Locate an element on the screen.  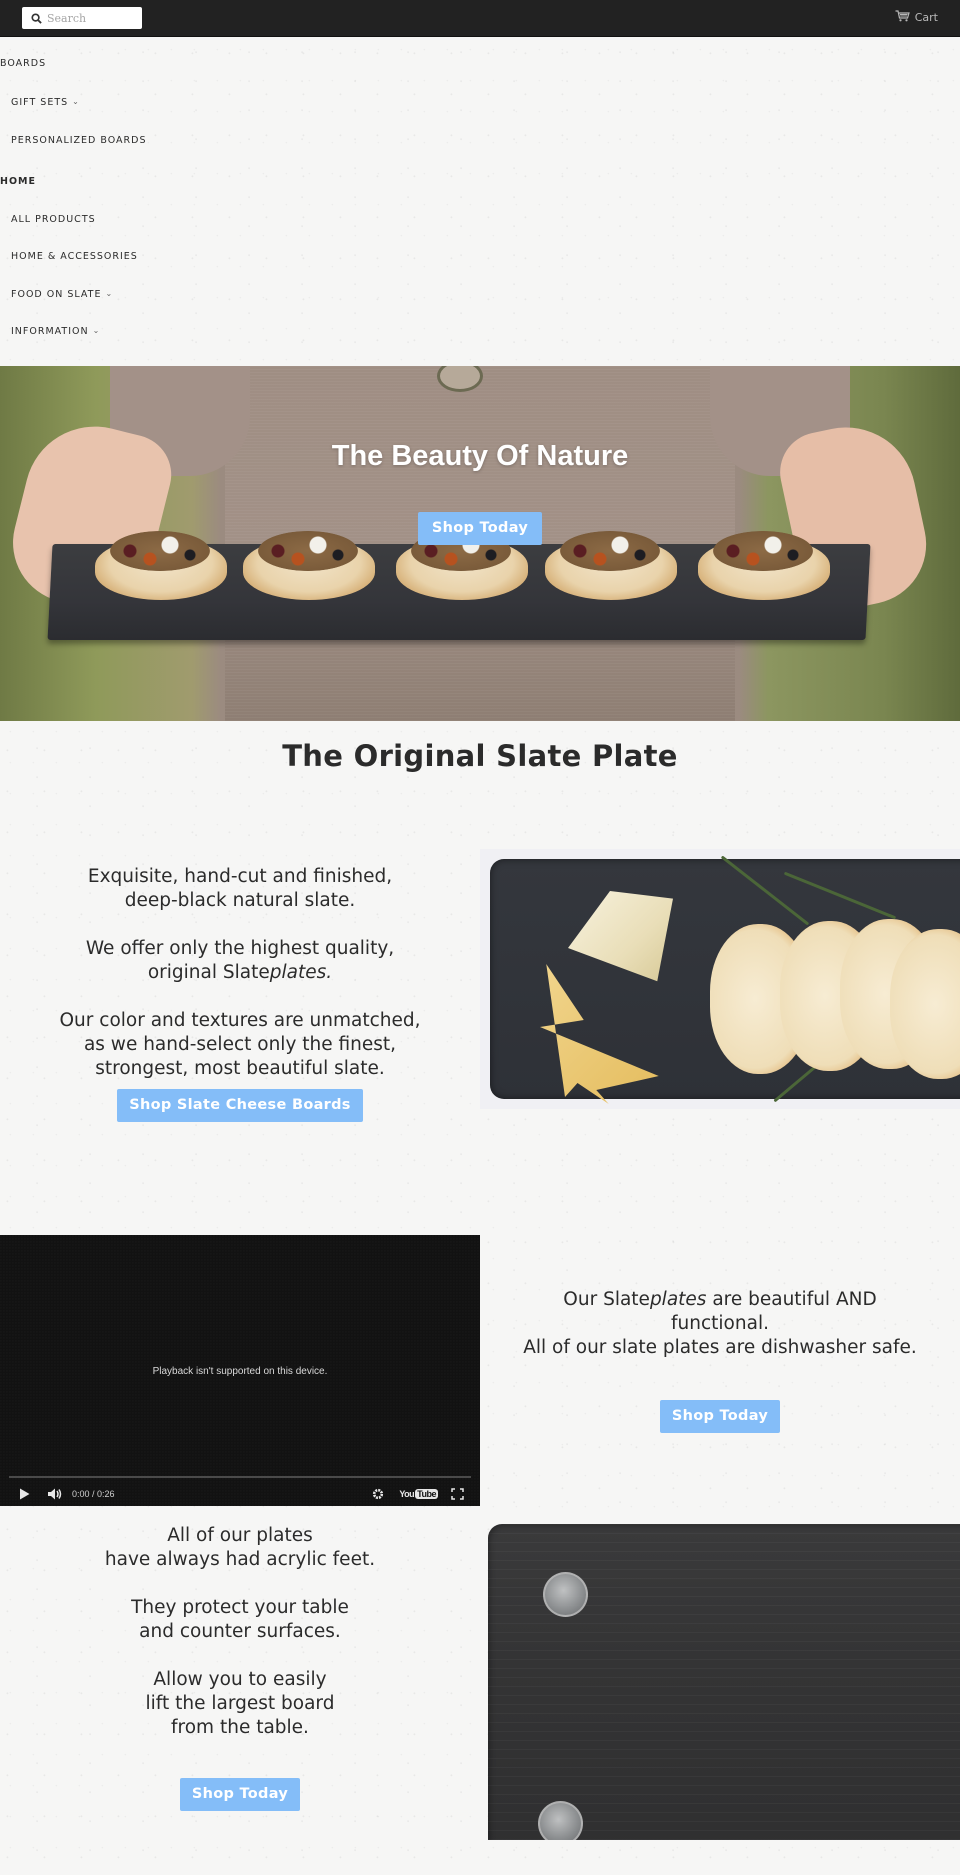
section-title: The Original Slate Plate is located at coordinates (480, 756).